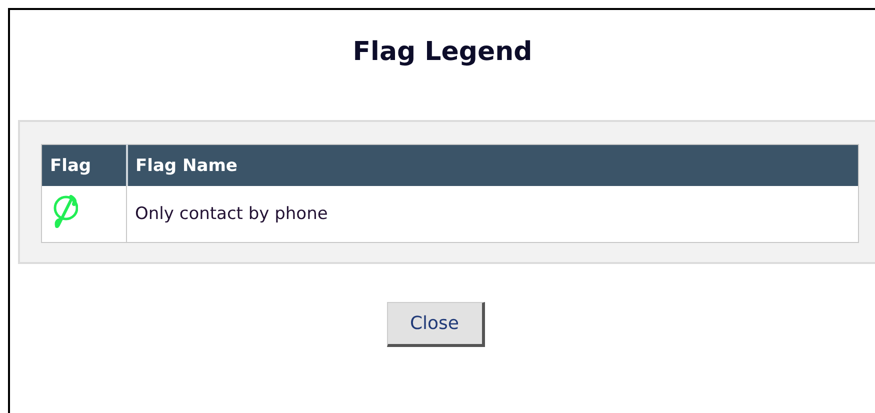  I want to click on dialog-title: Flag Legend, so click(443, 52).